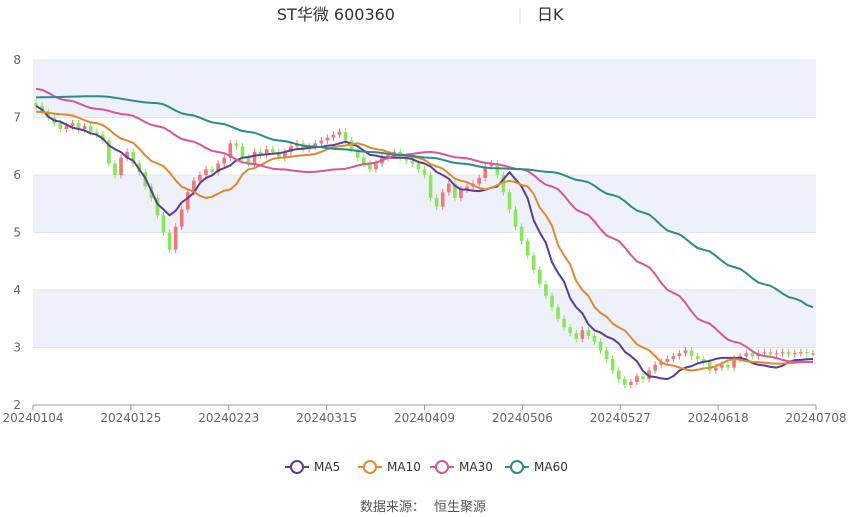 Image resolution: width=850 pixels, height=517 pixels. I want to click on x-tick-label: 20240104, so click(32, 418).